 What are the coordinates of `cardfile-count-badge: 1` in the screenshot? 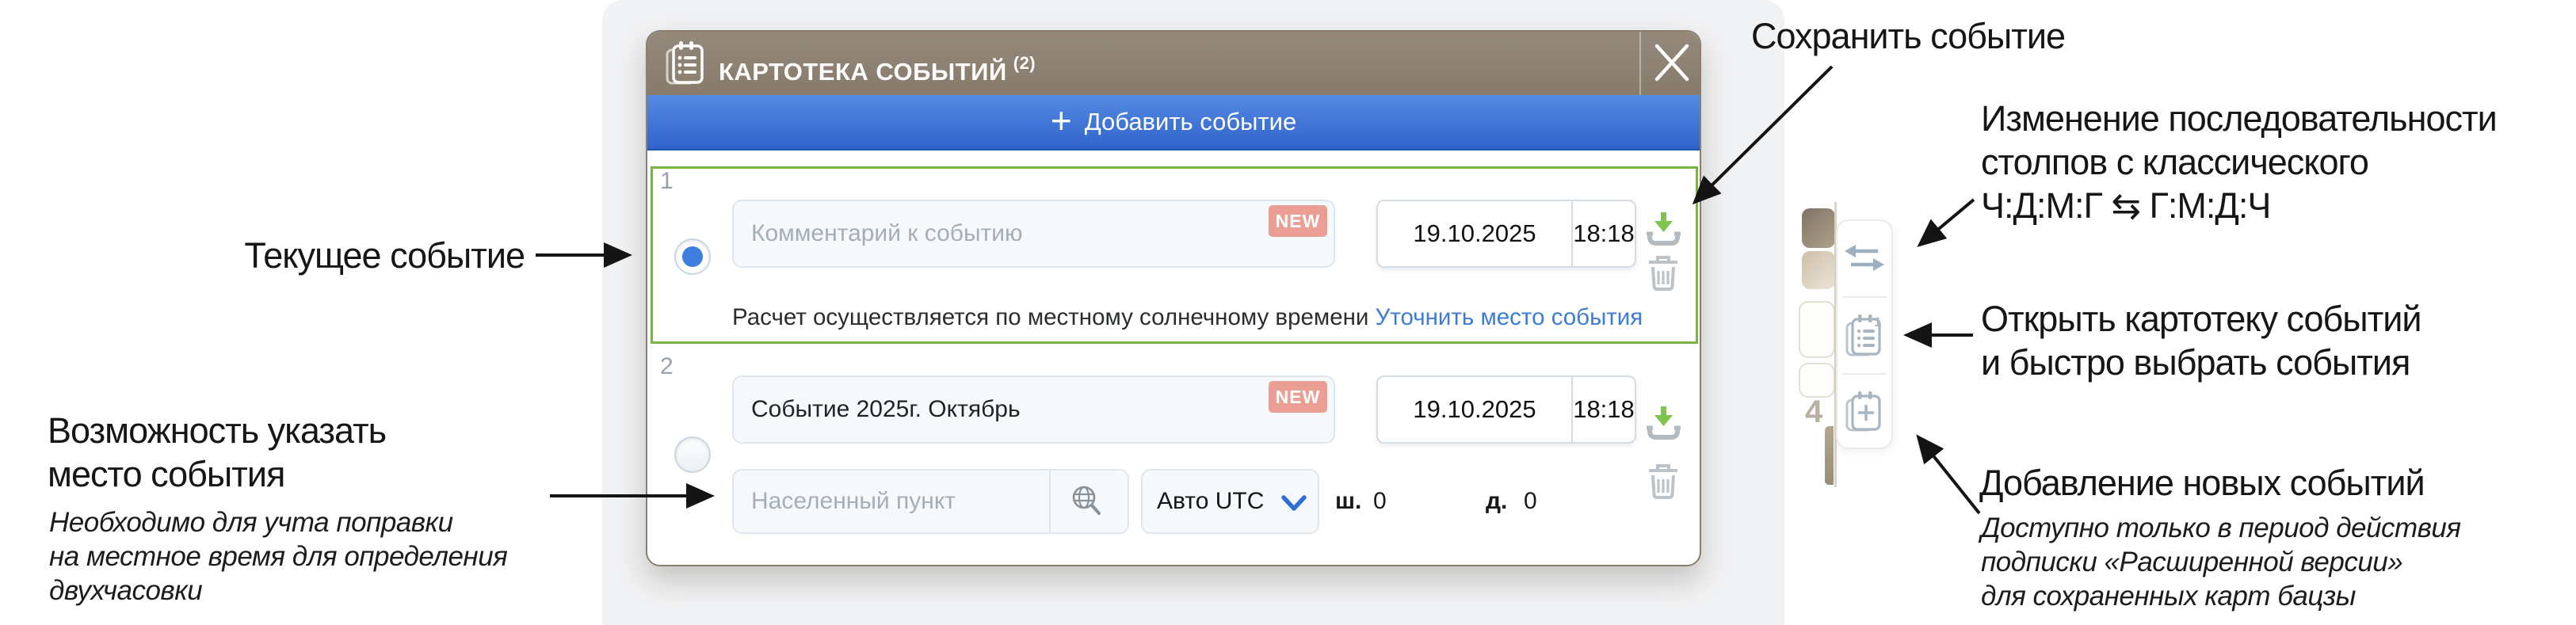 It's located at (1878, 322).